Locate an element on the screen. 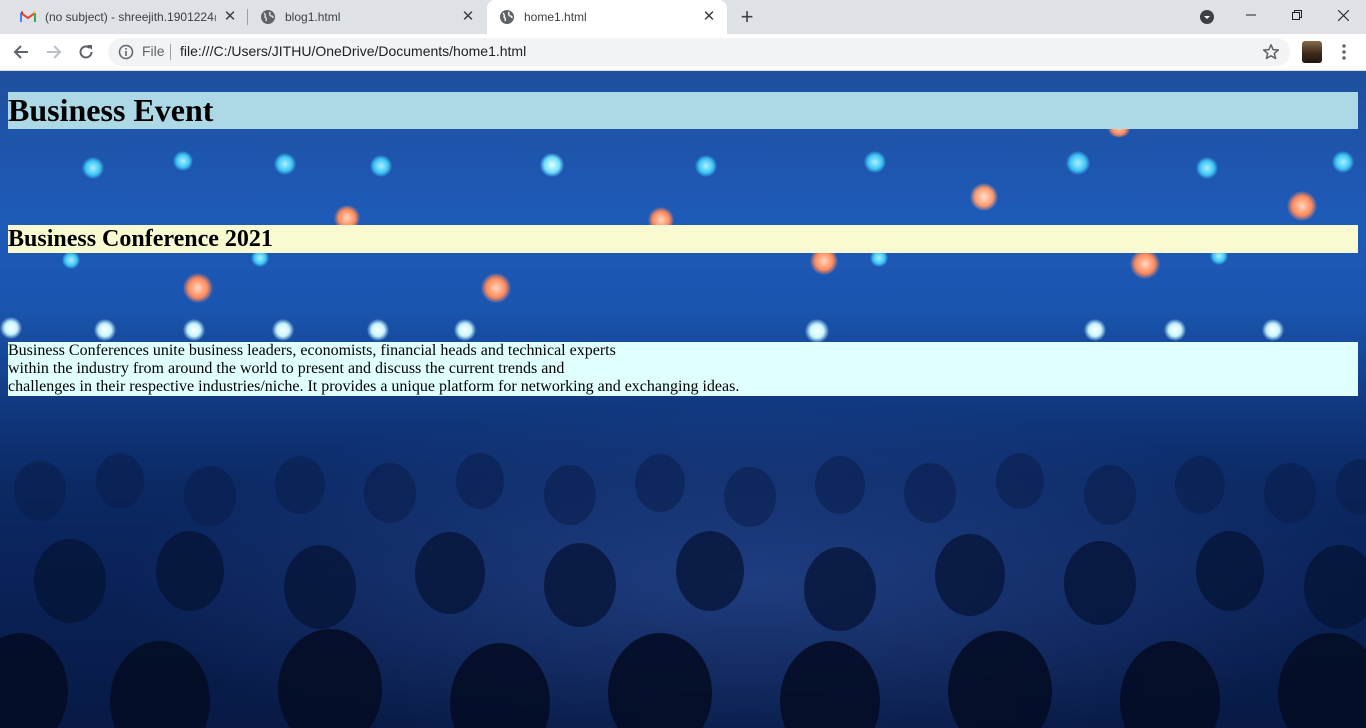 The width and height of the screenshot is (1366, 728). tab-blog1: blog1.html ✕ is located at coordinates (367, 17).